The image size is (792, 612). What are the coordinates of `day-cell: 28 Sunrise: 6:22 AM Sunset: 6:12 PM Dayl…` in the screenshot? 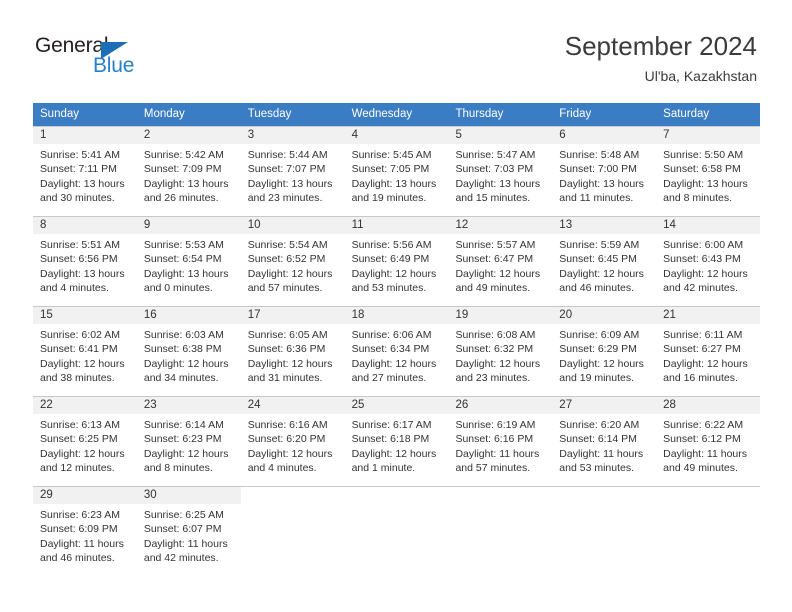 It's located at (708, 441).